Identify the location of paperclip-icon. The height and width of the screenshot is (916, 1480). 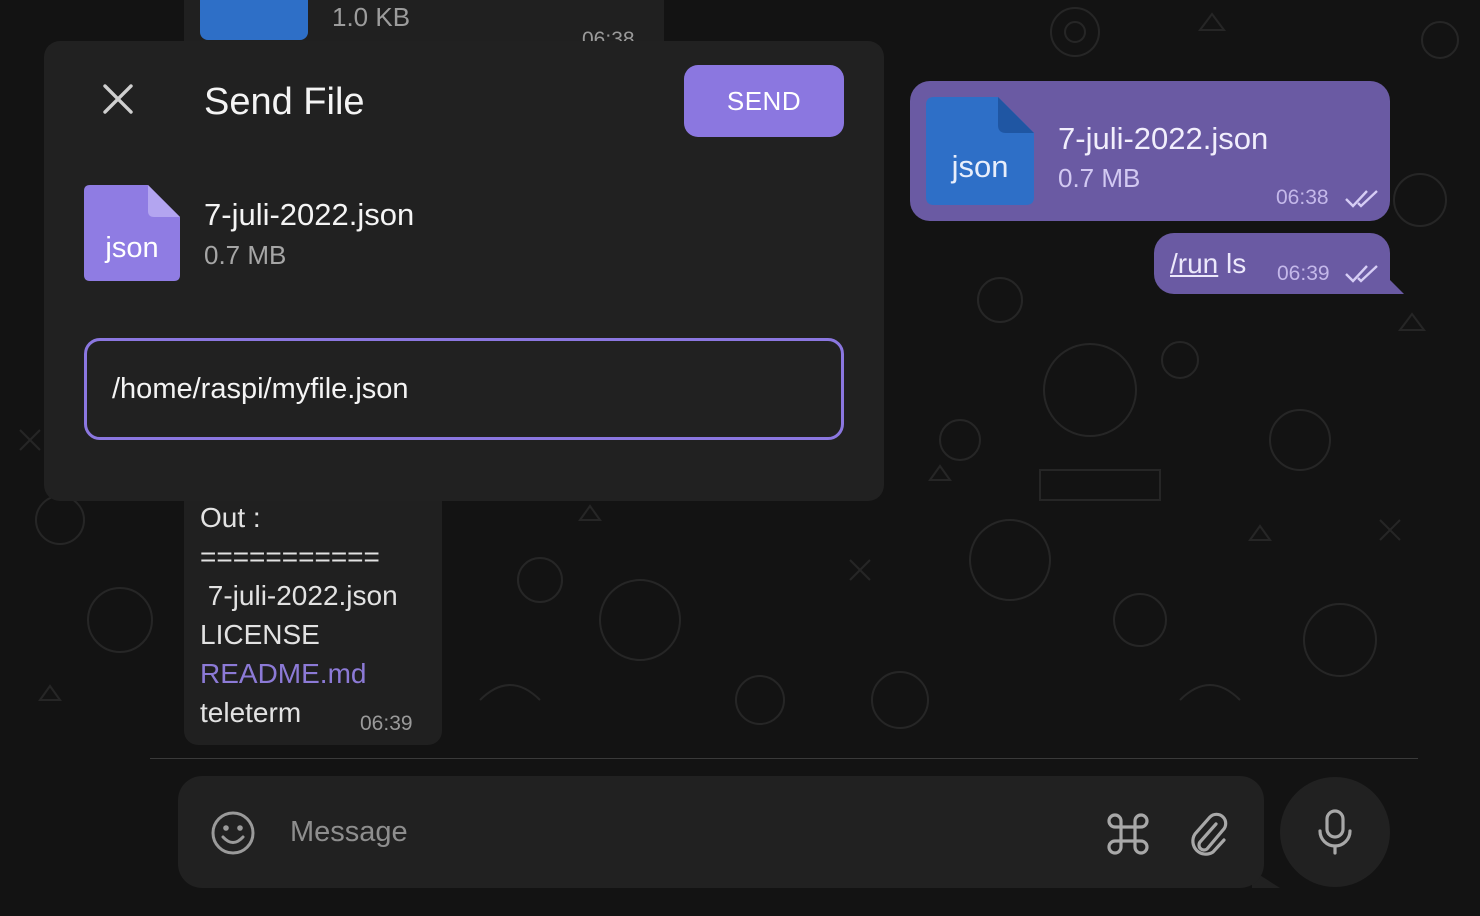
(1208, 834).